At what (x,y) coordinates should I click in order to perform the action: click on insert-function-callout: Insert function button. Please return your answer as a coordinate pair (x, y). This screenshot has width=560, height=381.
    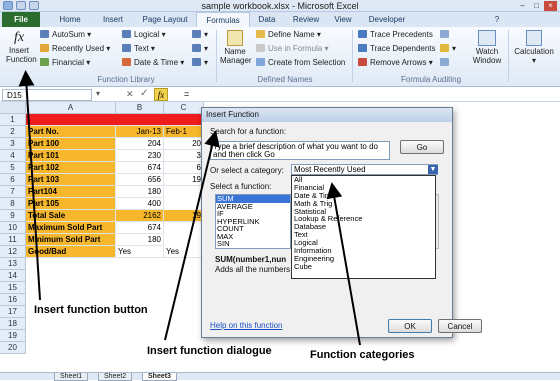
    Looking at the image, I should click on (91, 310).